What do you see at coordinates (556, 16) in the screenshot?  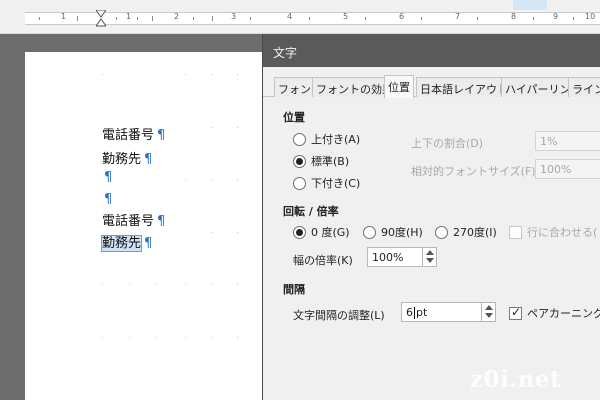 I see `ruler-number: 9` at bounding box center [556, 16].